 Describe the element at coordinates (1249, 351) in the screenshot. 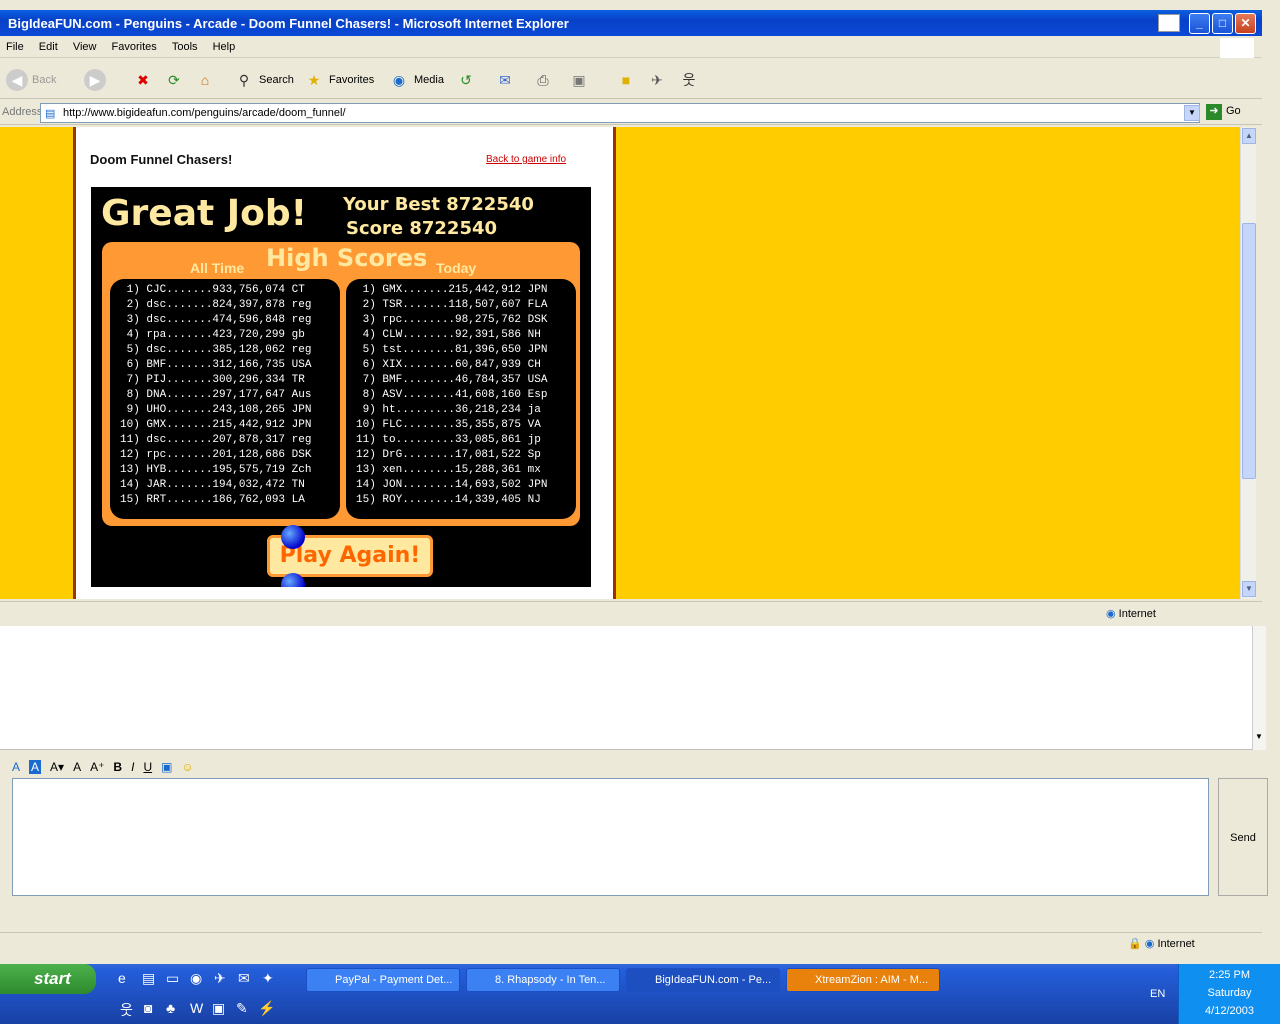

I see `scroll-thumb` at that location.